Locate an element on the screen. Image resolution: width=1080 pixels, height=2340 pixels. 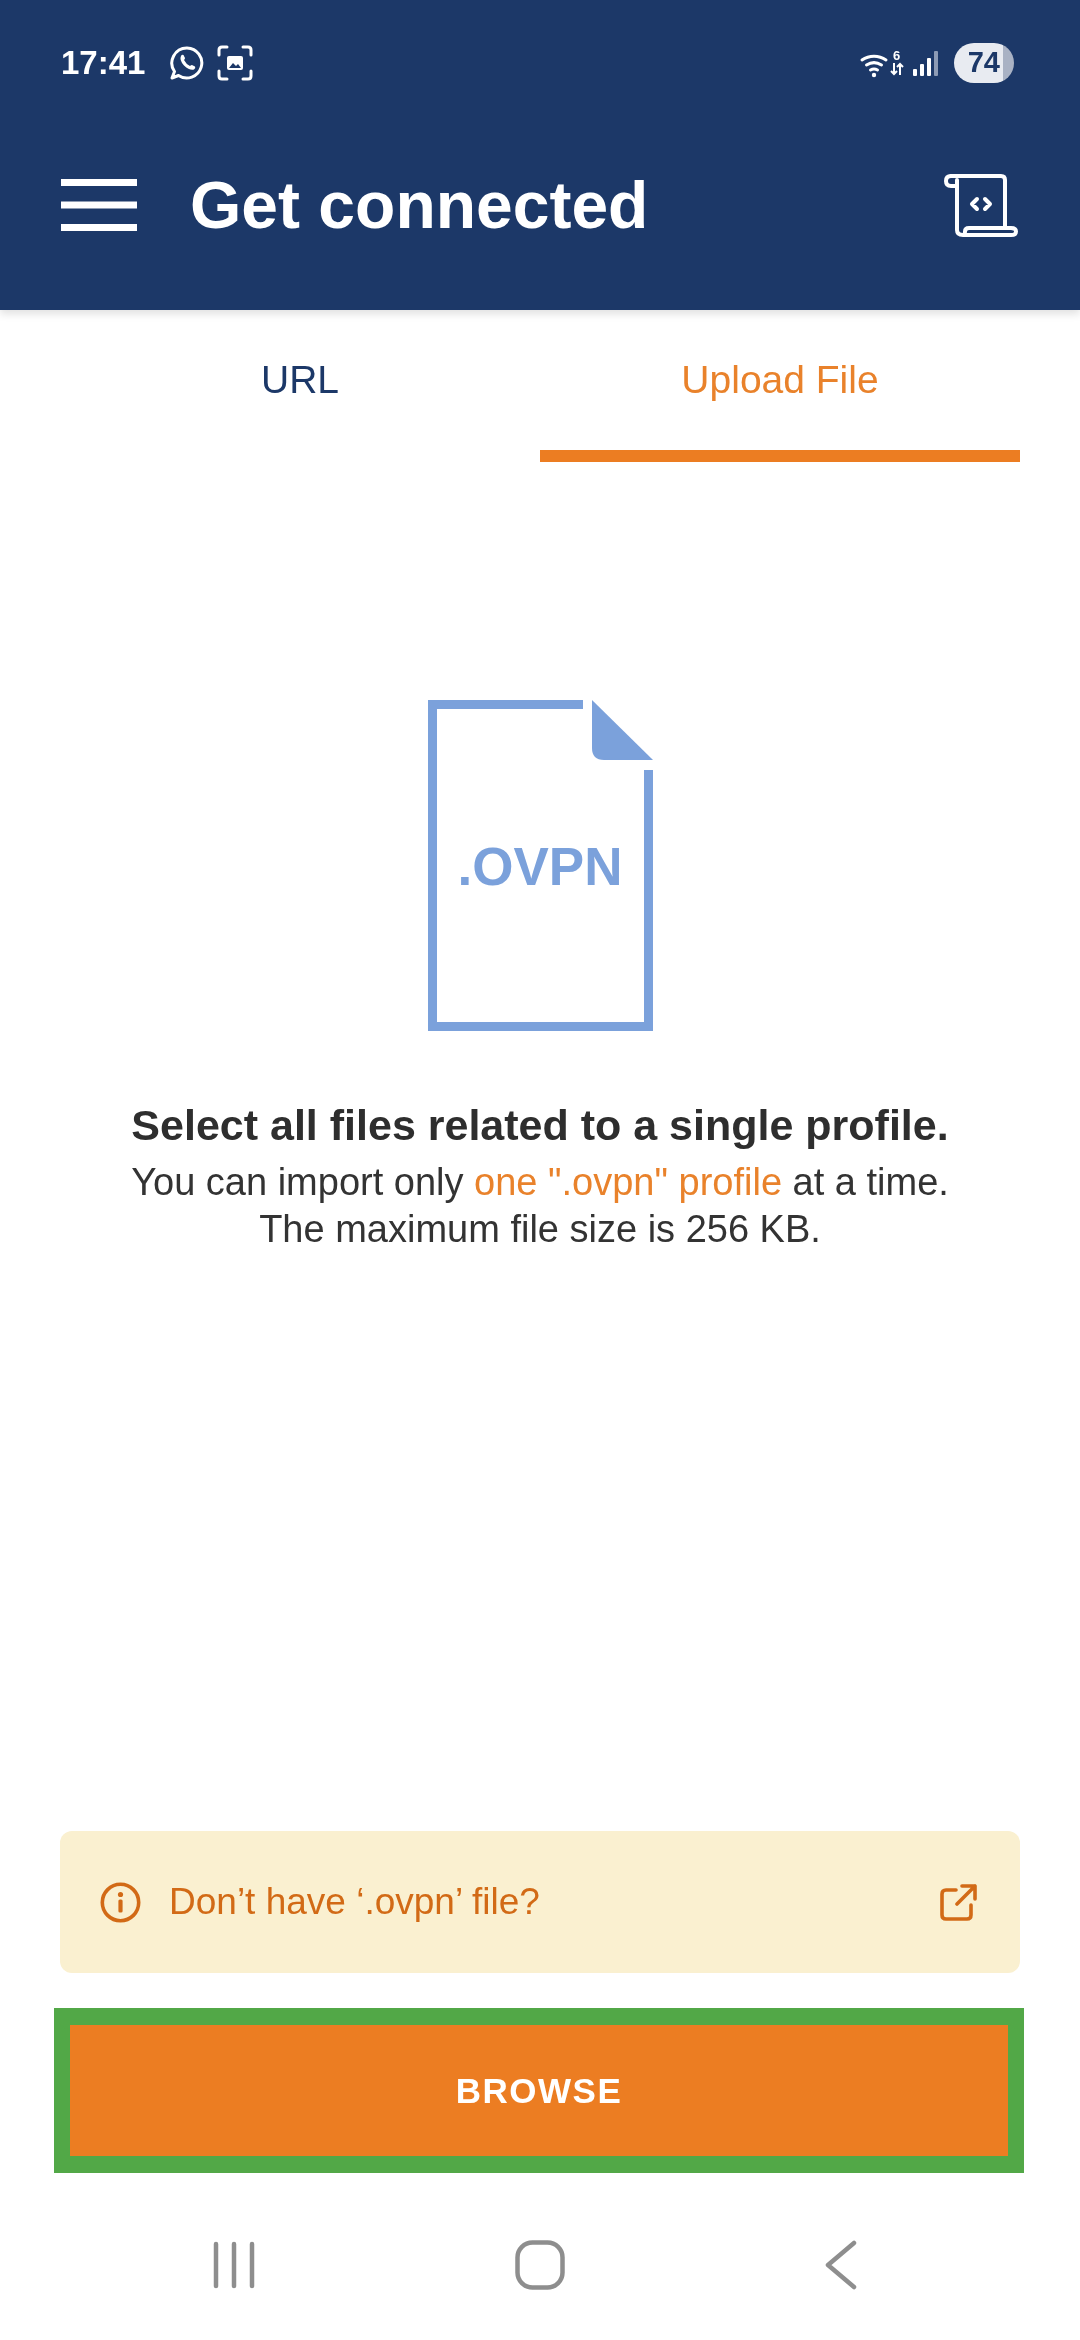
document-icon is located at coordinates (540, 865).